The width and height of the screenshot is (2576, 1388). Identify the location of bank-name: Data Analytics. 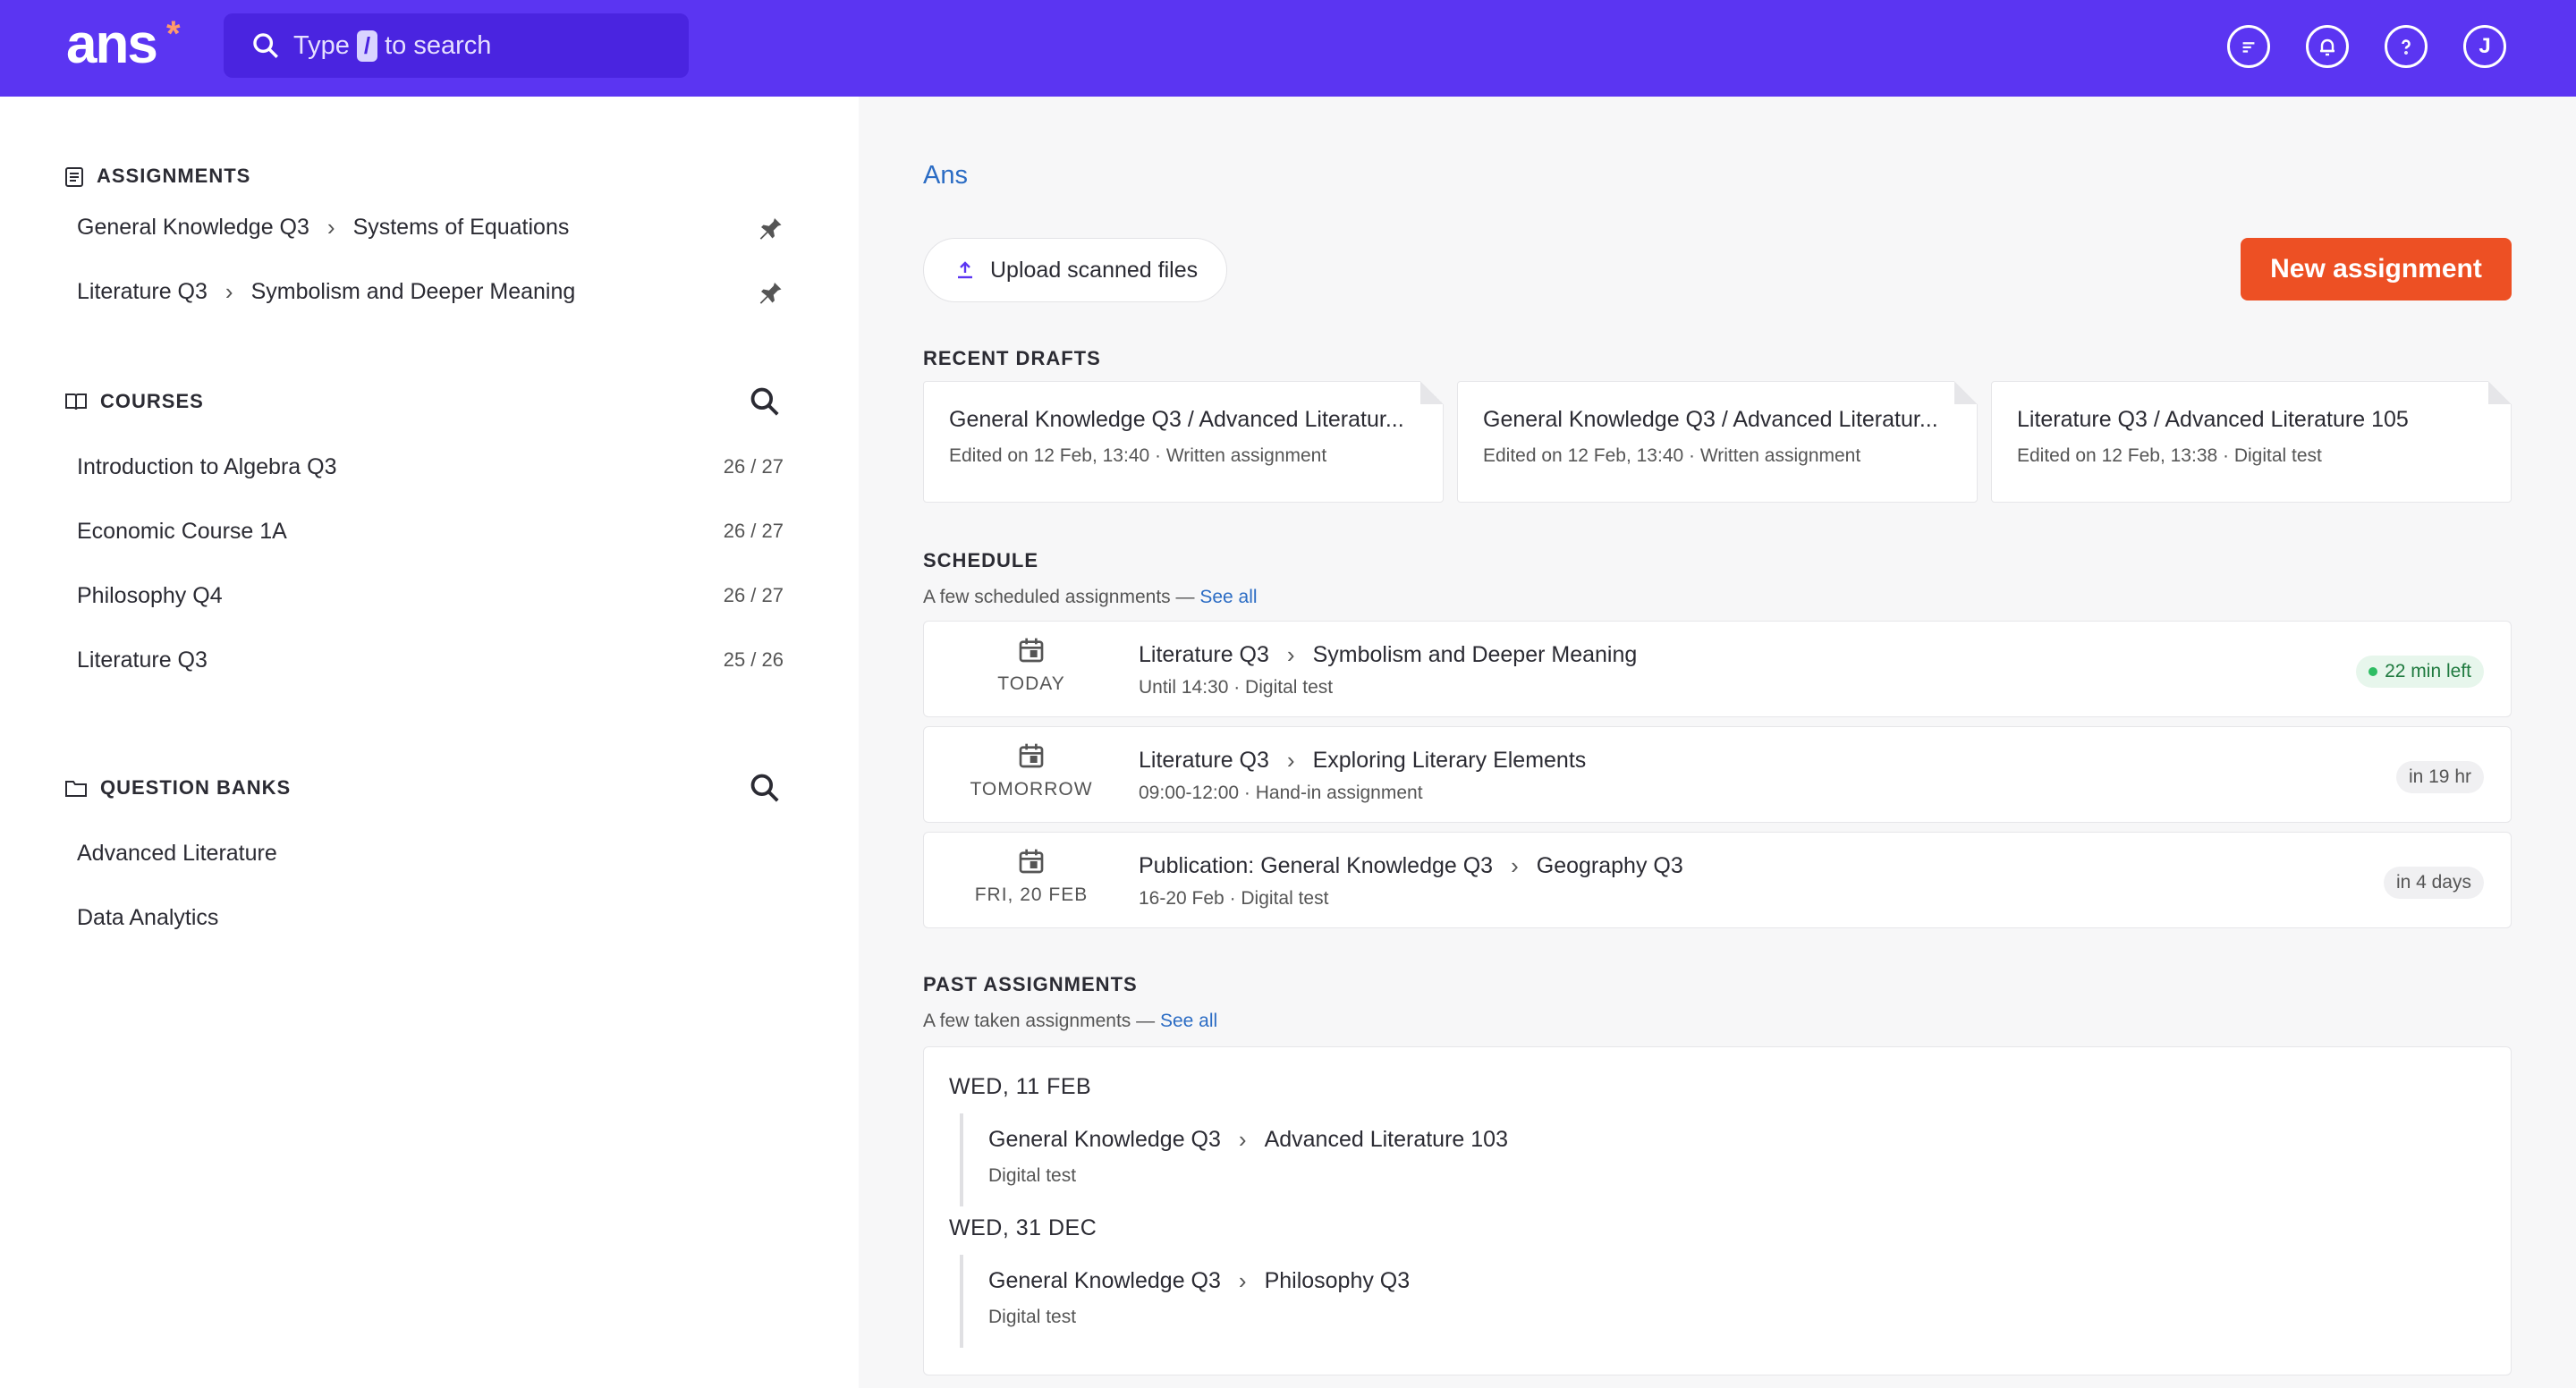
(148, 917).